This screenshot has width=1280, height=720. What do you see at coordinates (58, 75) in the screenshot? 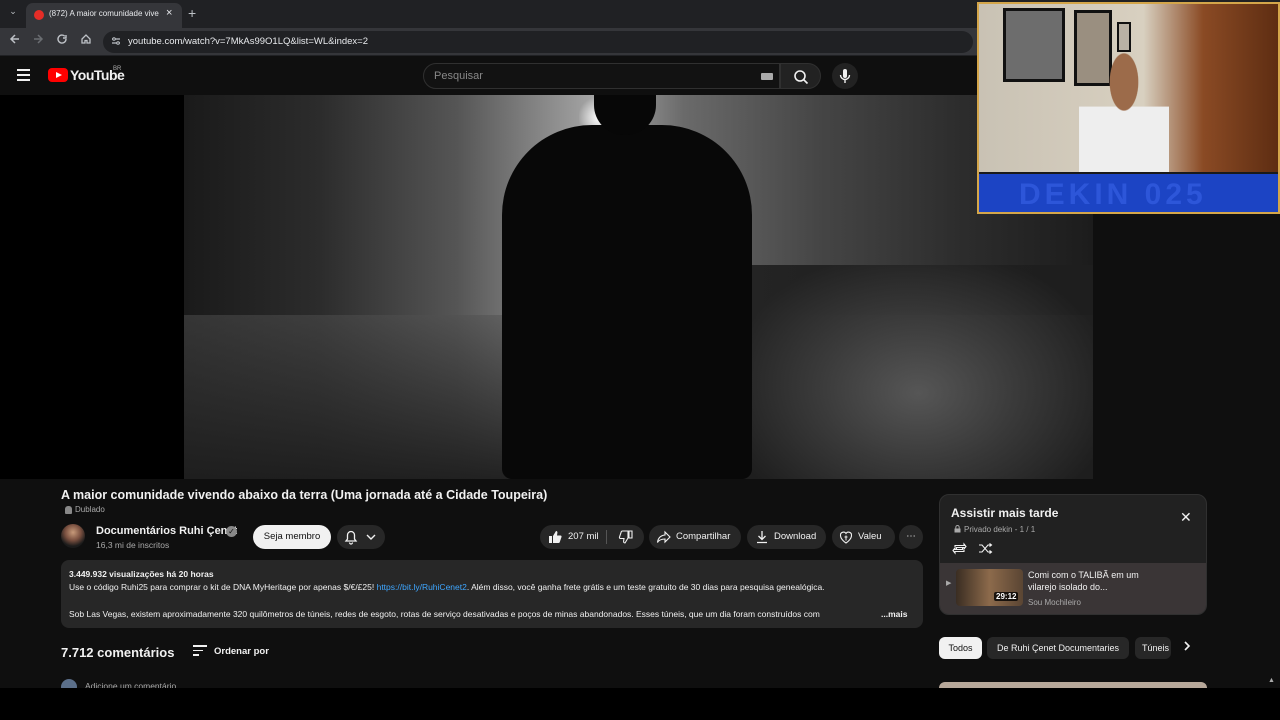
I see `youtube-logo-icon` at bounding box center [58, 75].